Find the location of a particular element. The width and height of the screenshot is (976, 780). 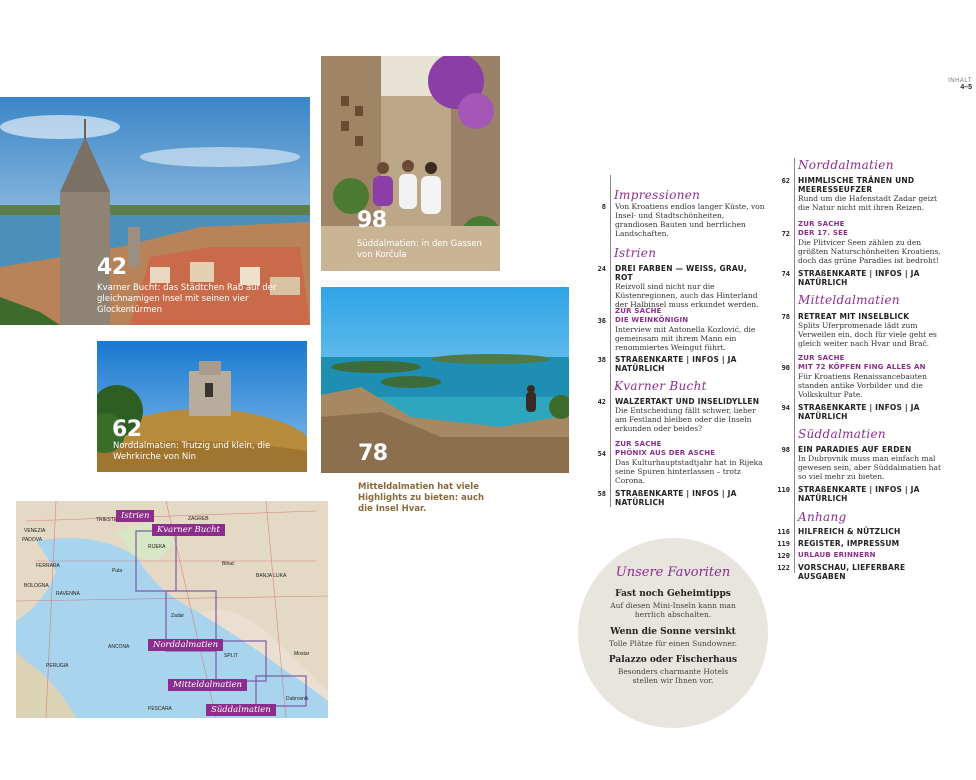

map-place: FERRARA is located at coordinates (48, 566).